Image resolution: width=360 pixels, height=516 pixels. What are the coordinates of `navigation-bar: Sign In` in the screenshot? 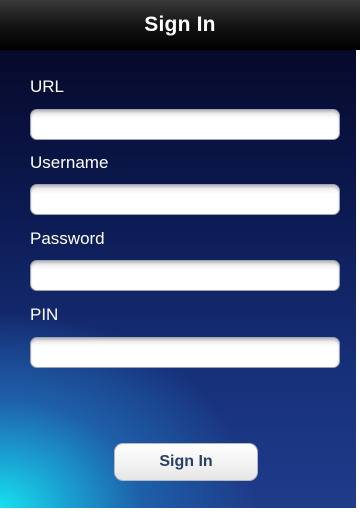 It's located at (180, 25).